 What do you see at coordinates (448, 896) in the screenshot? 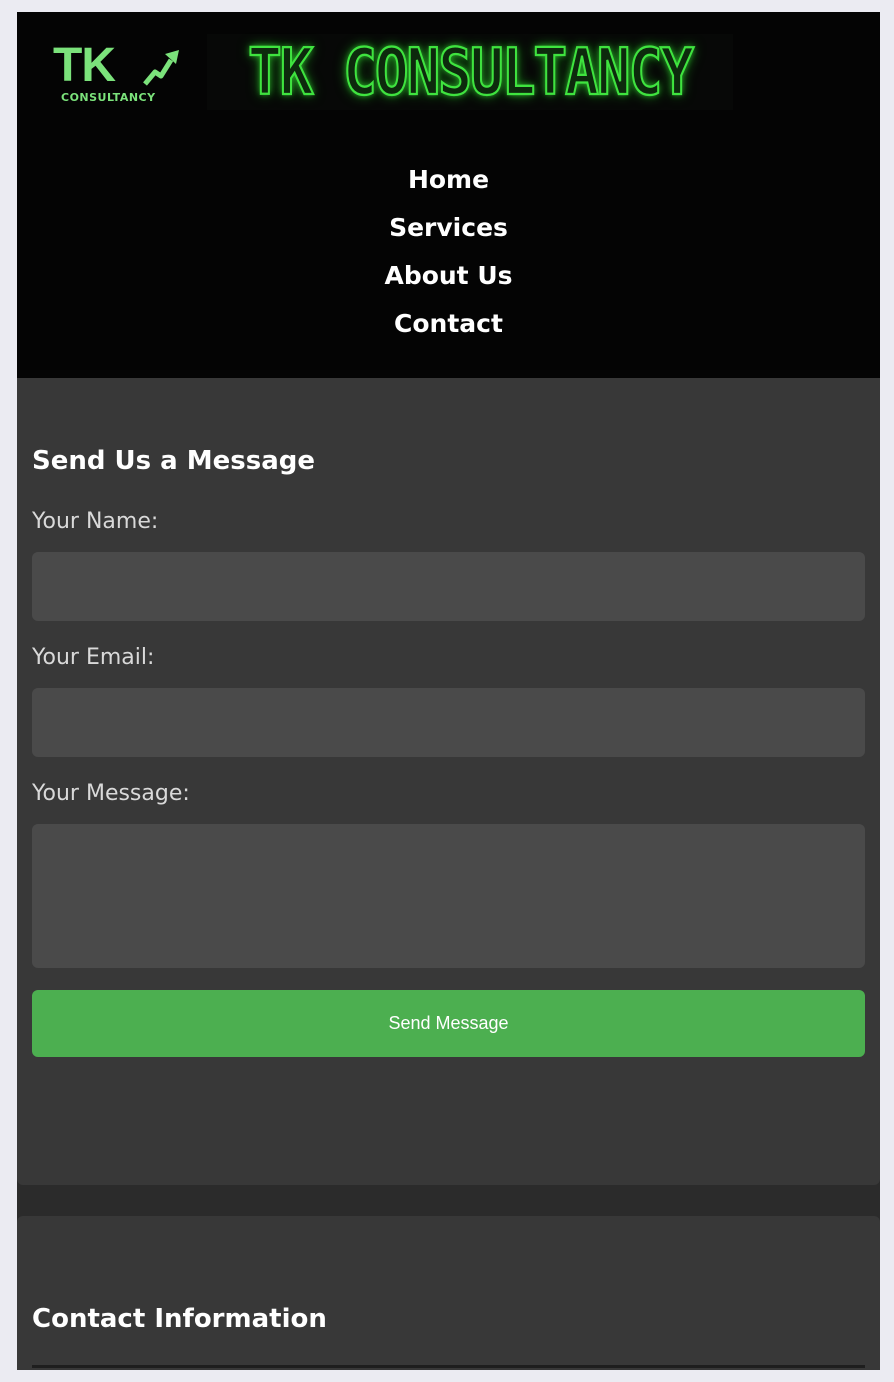
I see `message-field` at bounding box center [448, 896].